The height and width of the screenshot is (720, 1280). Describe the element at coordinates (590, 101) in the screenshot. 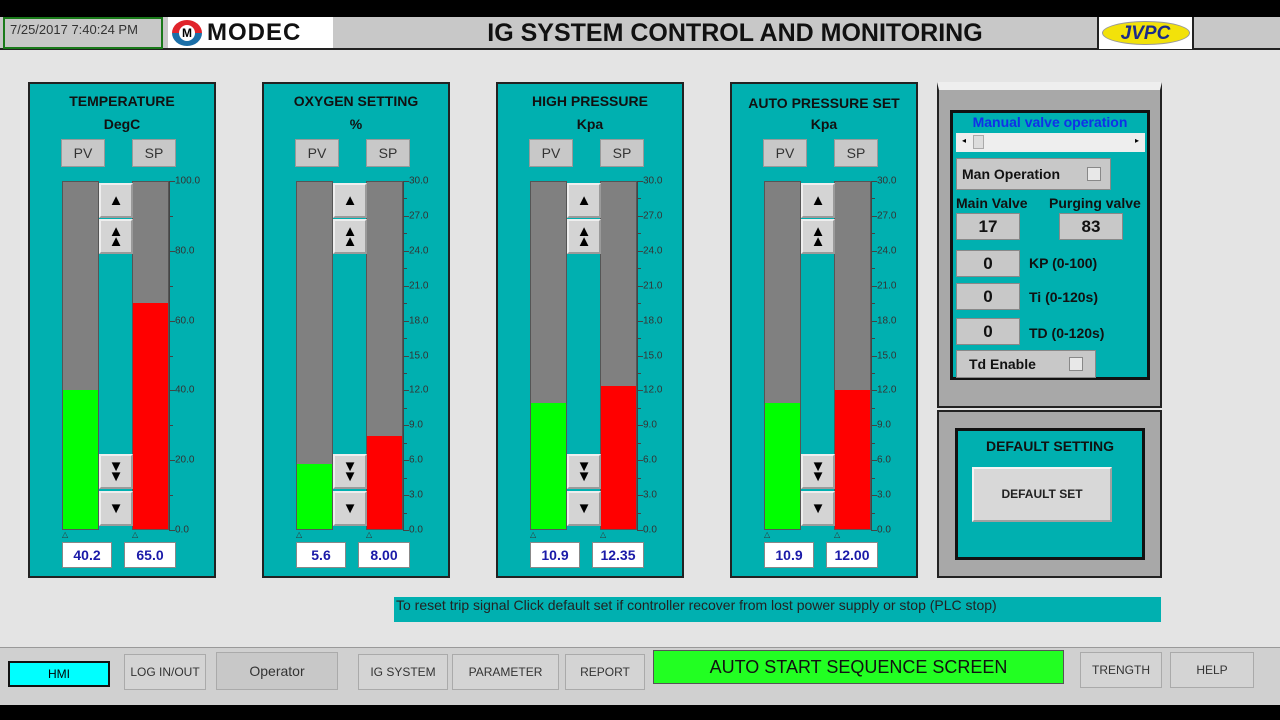

I see `gauge-title: HIGH PRESSURE` at that location.